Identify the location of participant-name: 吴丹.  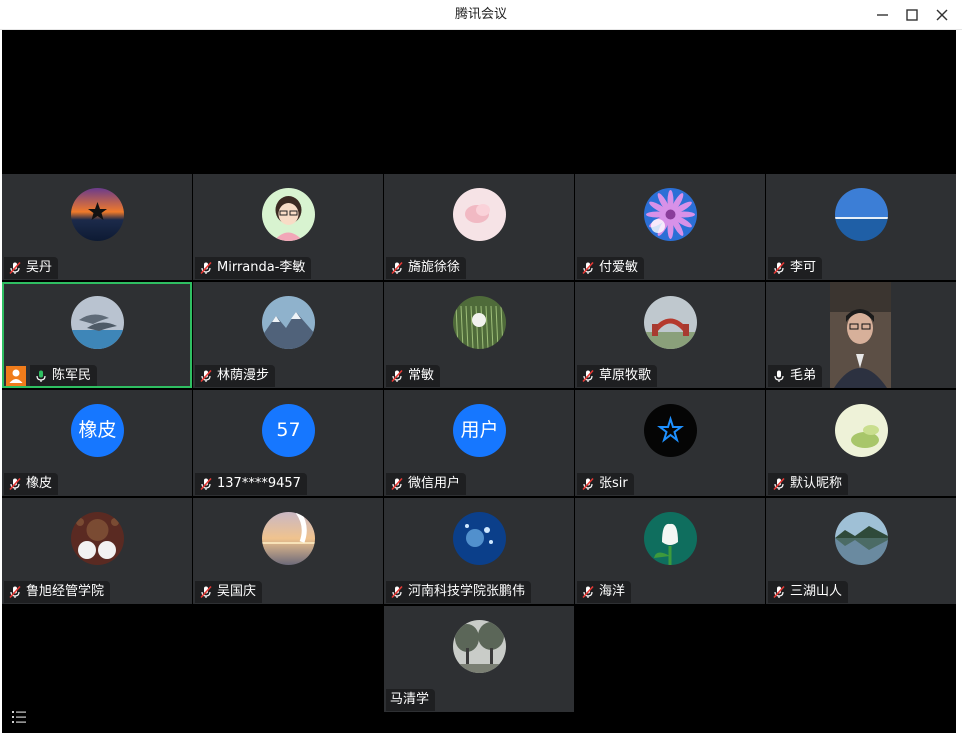
(39, 267).